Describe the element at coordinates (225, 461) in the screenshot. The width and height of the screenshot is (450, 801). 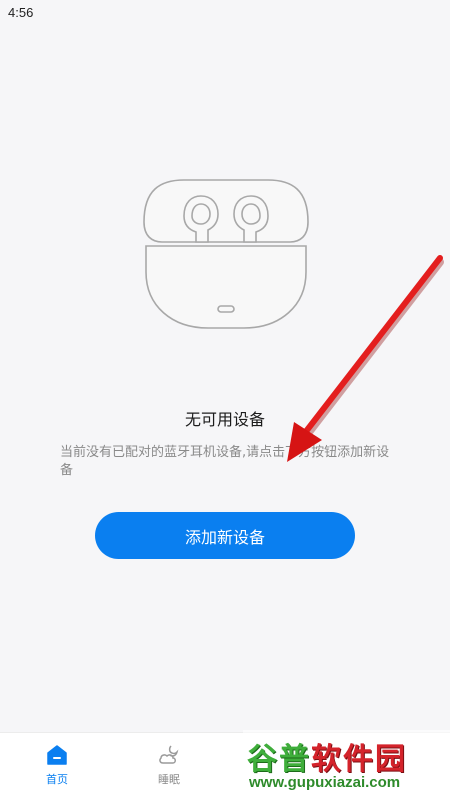
I see `empty-state-description: 当前没有已配对的蓝牙耳机设备,请点击下方按钮添加新设备` at that location.